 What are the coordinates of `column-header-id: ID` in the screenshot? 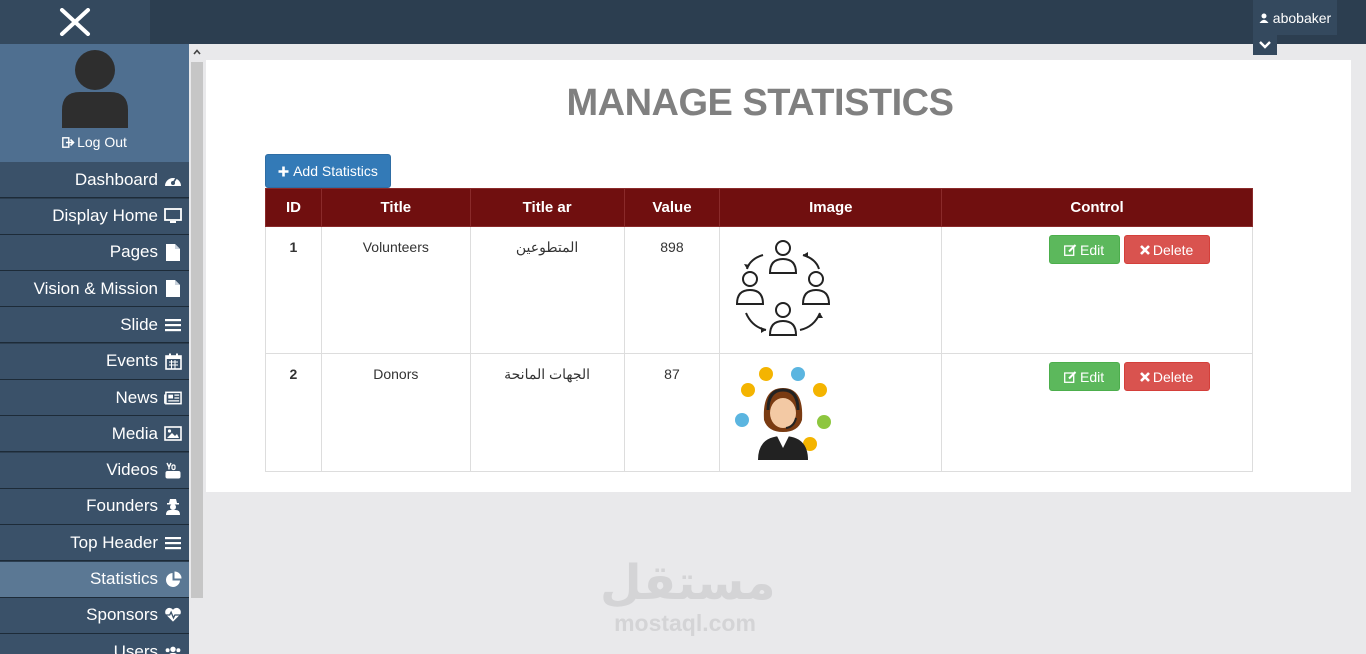 It's located at (293, 207).